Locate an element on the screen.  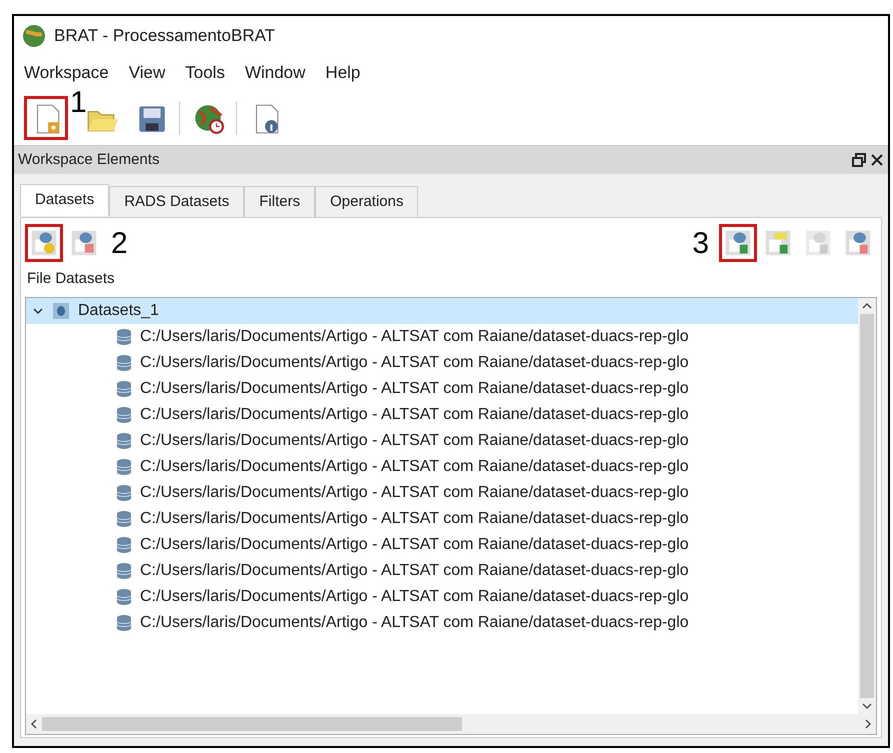
tab: Filters is located at coordinates (280, 202).